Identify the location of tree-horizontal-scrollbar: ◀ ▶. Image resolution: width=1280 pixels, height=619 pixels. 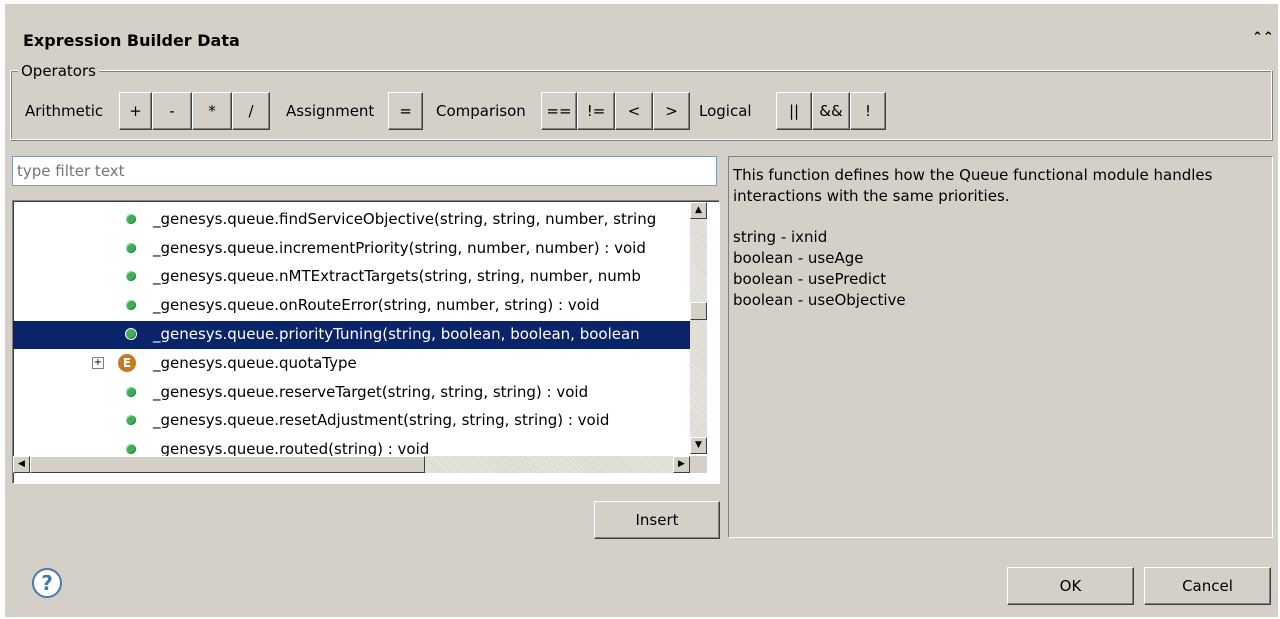
(351, 464).